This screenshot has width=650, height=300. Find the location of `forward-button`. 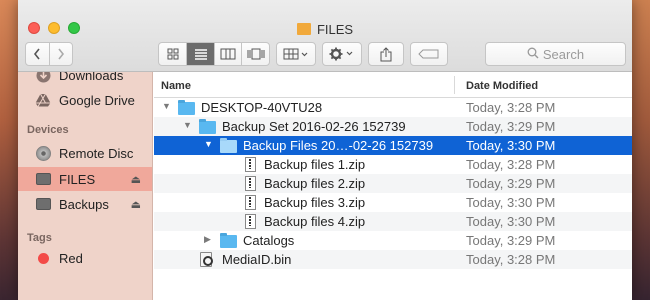

forward-button is located at coordinates (60, 54).